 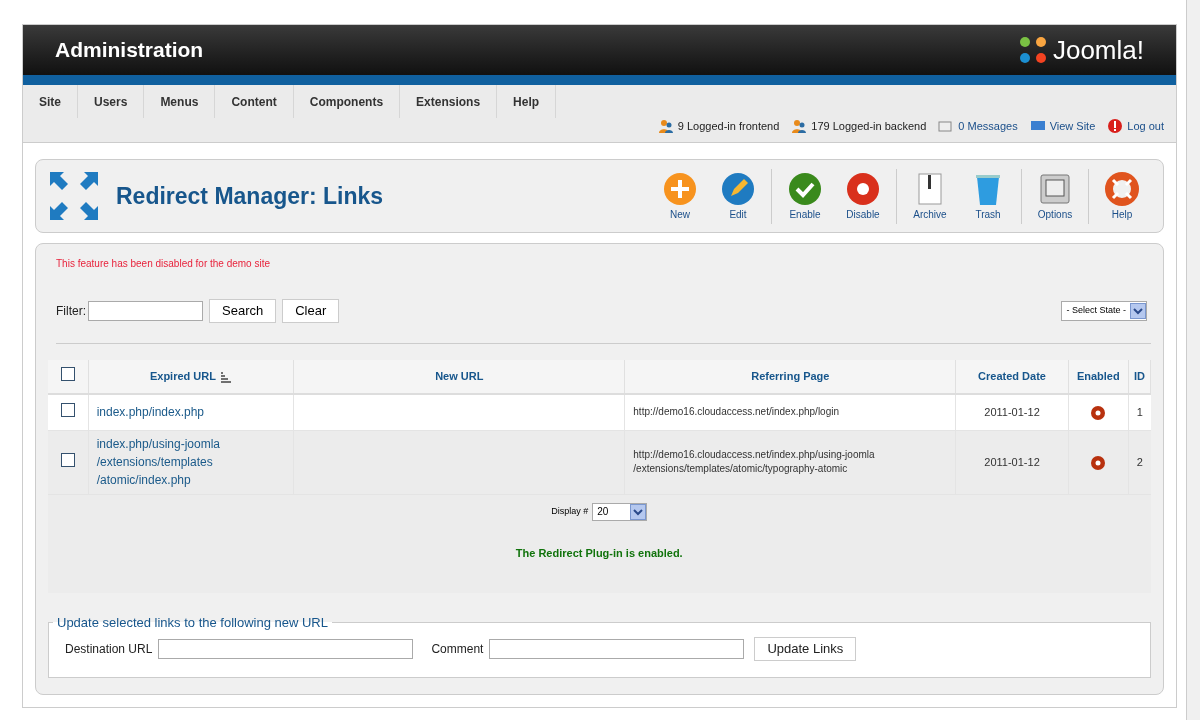 I want to click on sort-icon, so click(x=225, y=376).